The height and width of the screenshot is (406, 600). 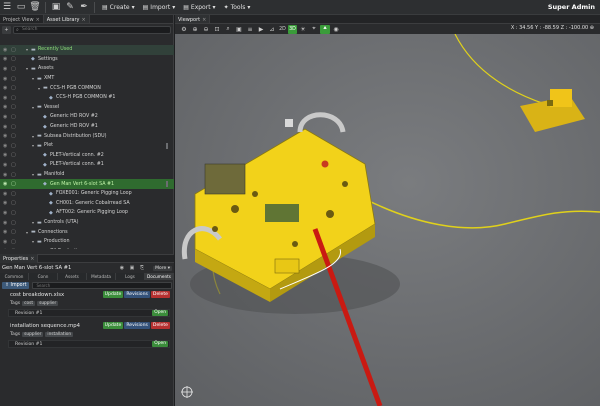 I want to click on gear-icon: ⚙, so click(x=184, y=29).